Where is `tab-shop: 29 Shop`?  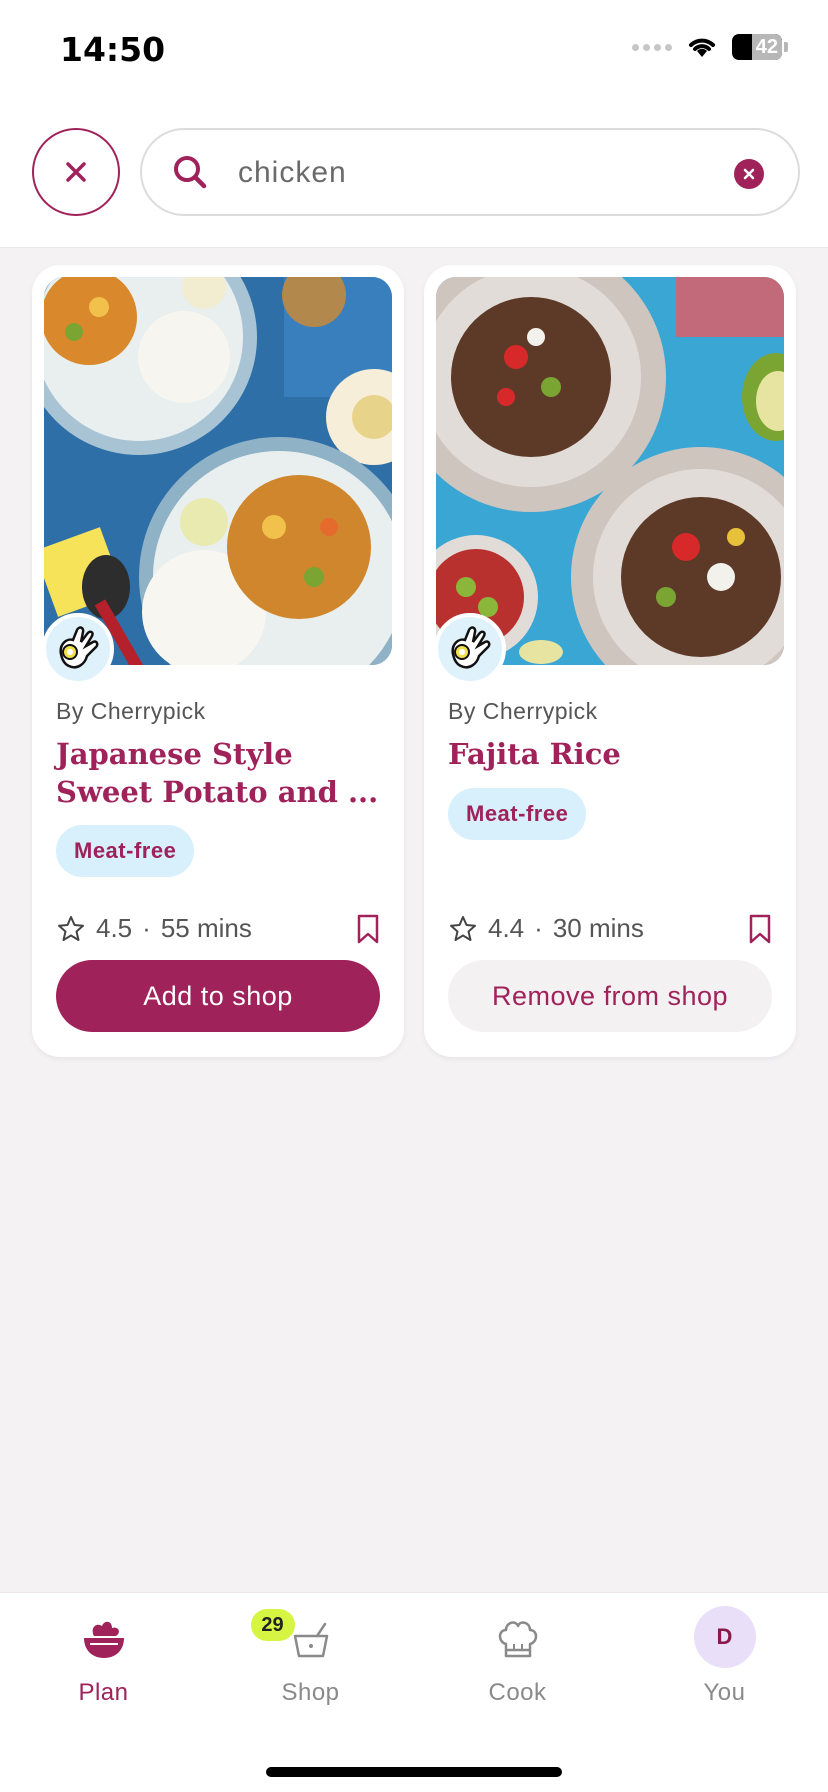 tab-shop: 29 Shop is located at coordinates (310, 1663).